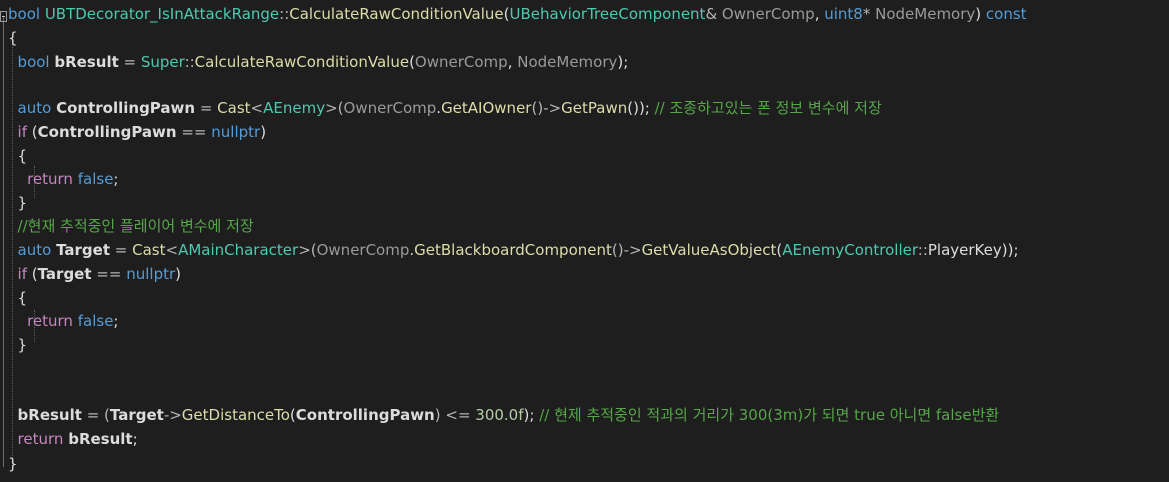 Image resolution: width=1169 pixels, height=482 pixels. What do you see at coordinates (594, 108) in the screenshot?
I see `code-token: GetPawn` at bounding box center [594, 108].